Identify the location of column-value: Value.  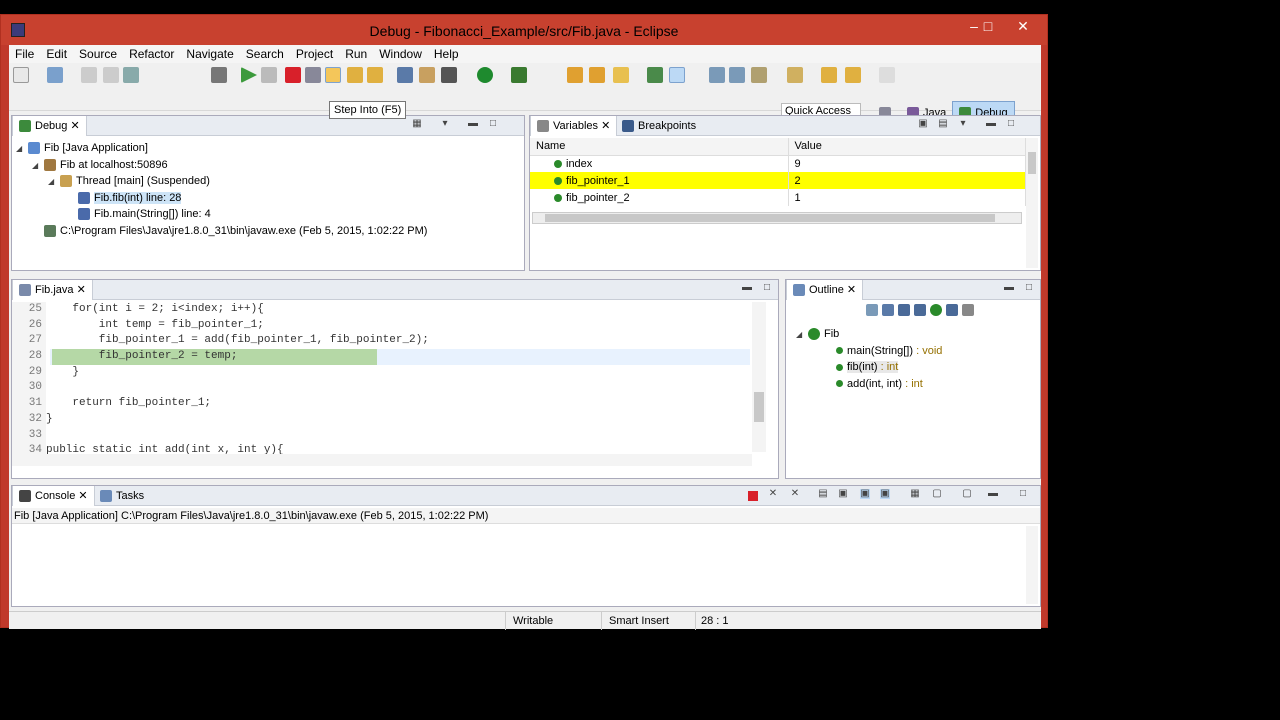
(907, 147).